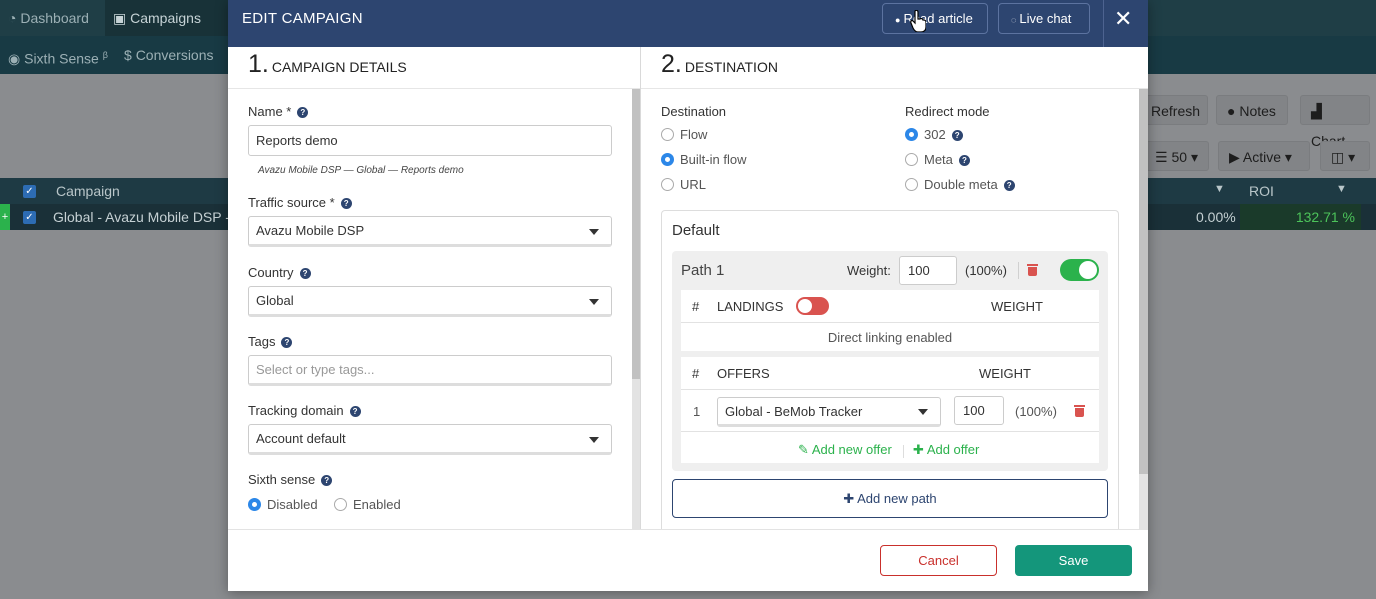  What do you see at coordinates (890, 498) in the screenshot?
I see `add-new-path-button: ✚ Add new path` at bounding box center [890, 498].